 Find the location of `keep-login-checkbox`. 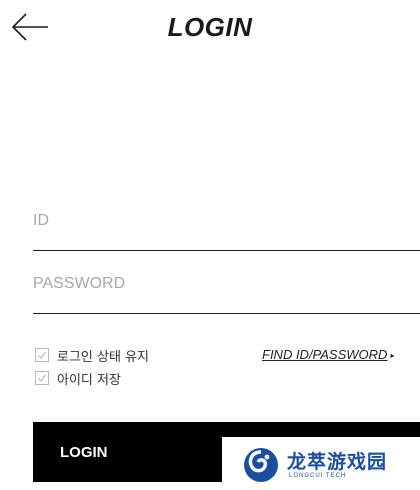

keep-login-checkbox is located at coordinates (42, 355).